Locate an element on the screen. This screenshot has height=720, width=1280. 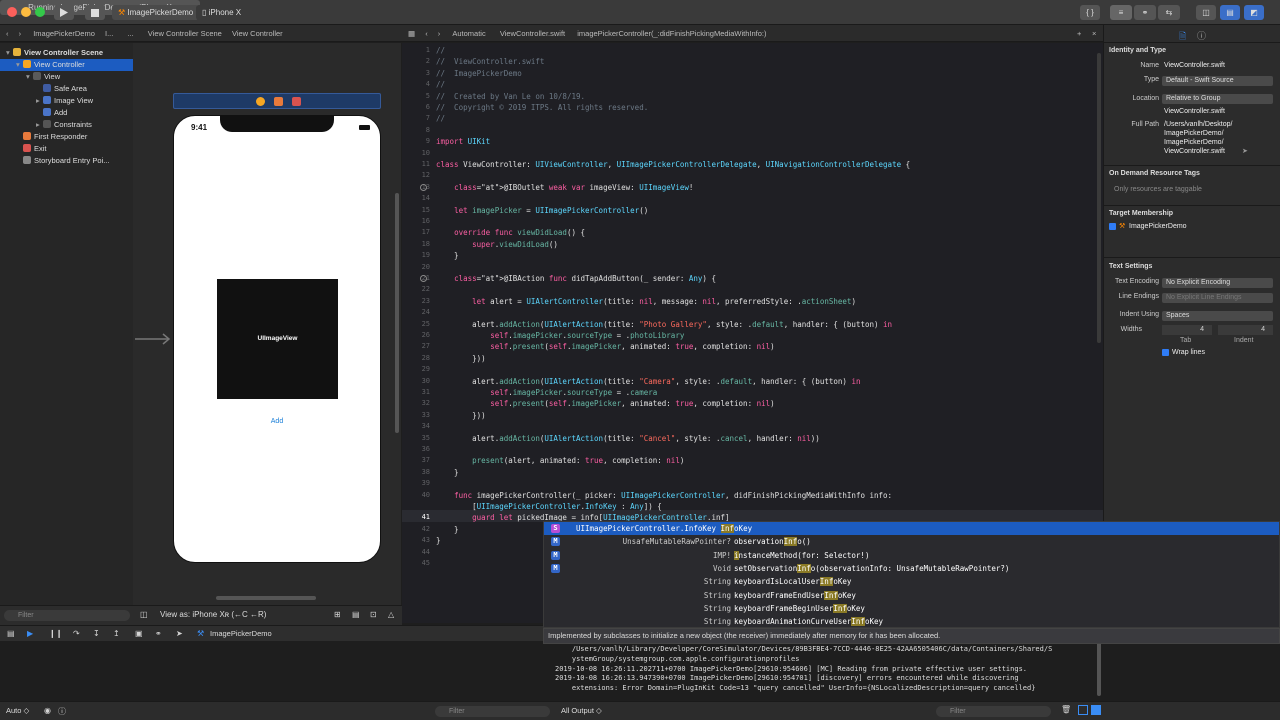
pin-icon: ⊡ is located at coordinates (373, 614).